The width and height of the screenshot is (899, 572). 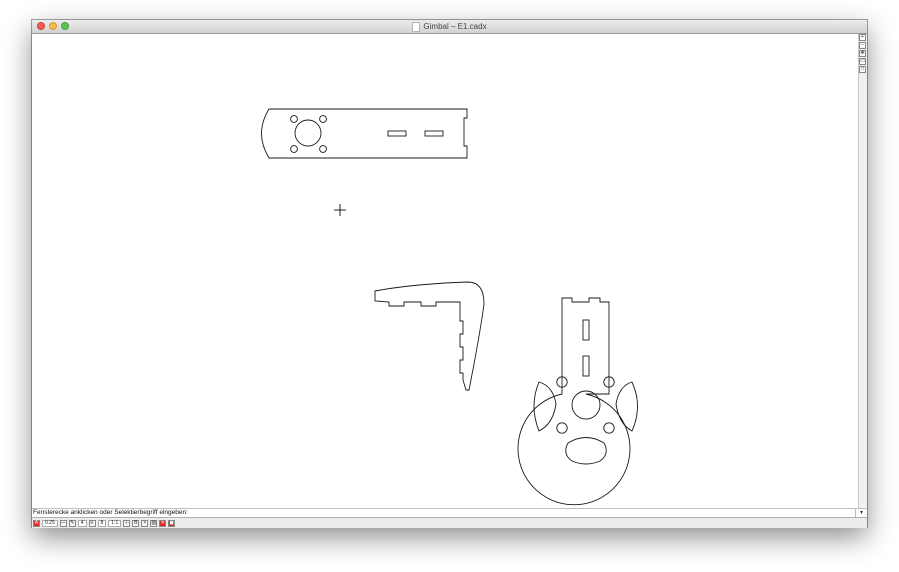 I want to click on zoom-window-icon: ▭, so click(x=862, y=61).